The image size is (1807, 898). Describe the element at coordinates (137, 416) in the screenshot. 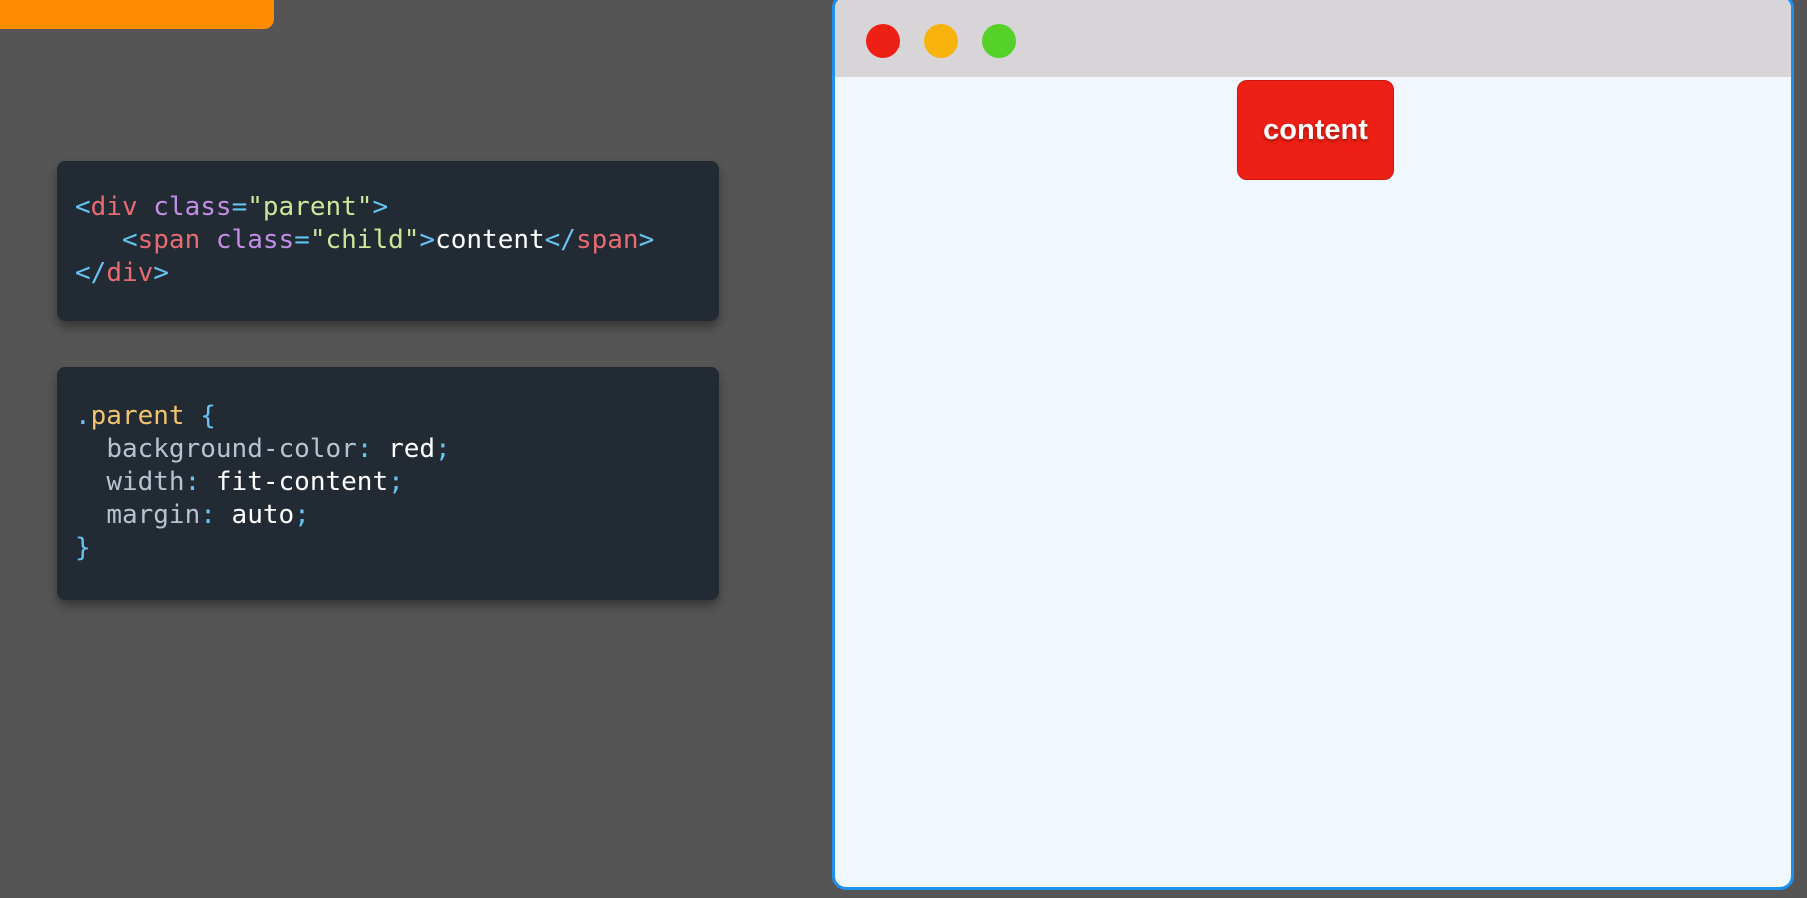

I see `css-selector: parent` at that location.